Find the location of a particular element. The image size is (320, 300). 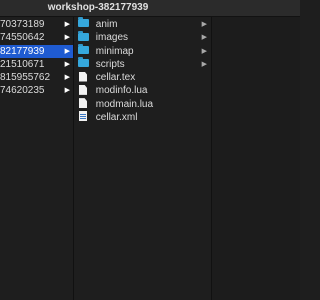

item-label: modmain.lua is located at coordinates (124, 104).